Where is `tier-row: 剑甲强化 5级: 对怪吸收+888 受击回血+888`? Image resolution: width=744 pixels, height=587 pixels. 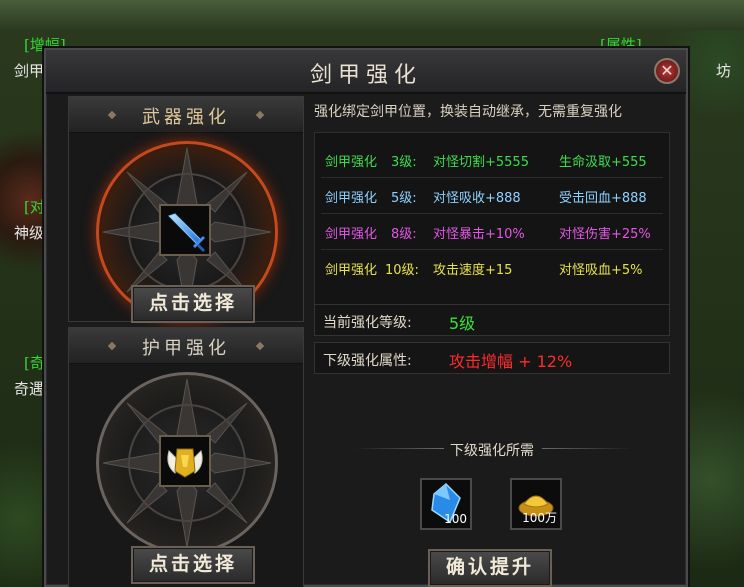 tier-row: 剑甲强化 5级: 对怪吸收+888 受击回血+888 is located at coordinates (492, 195).